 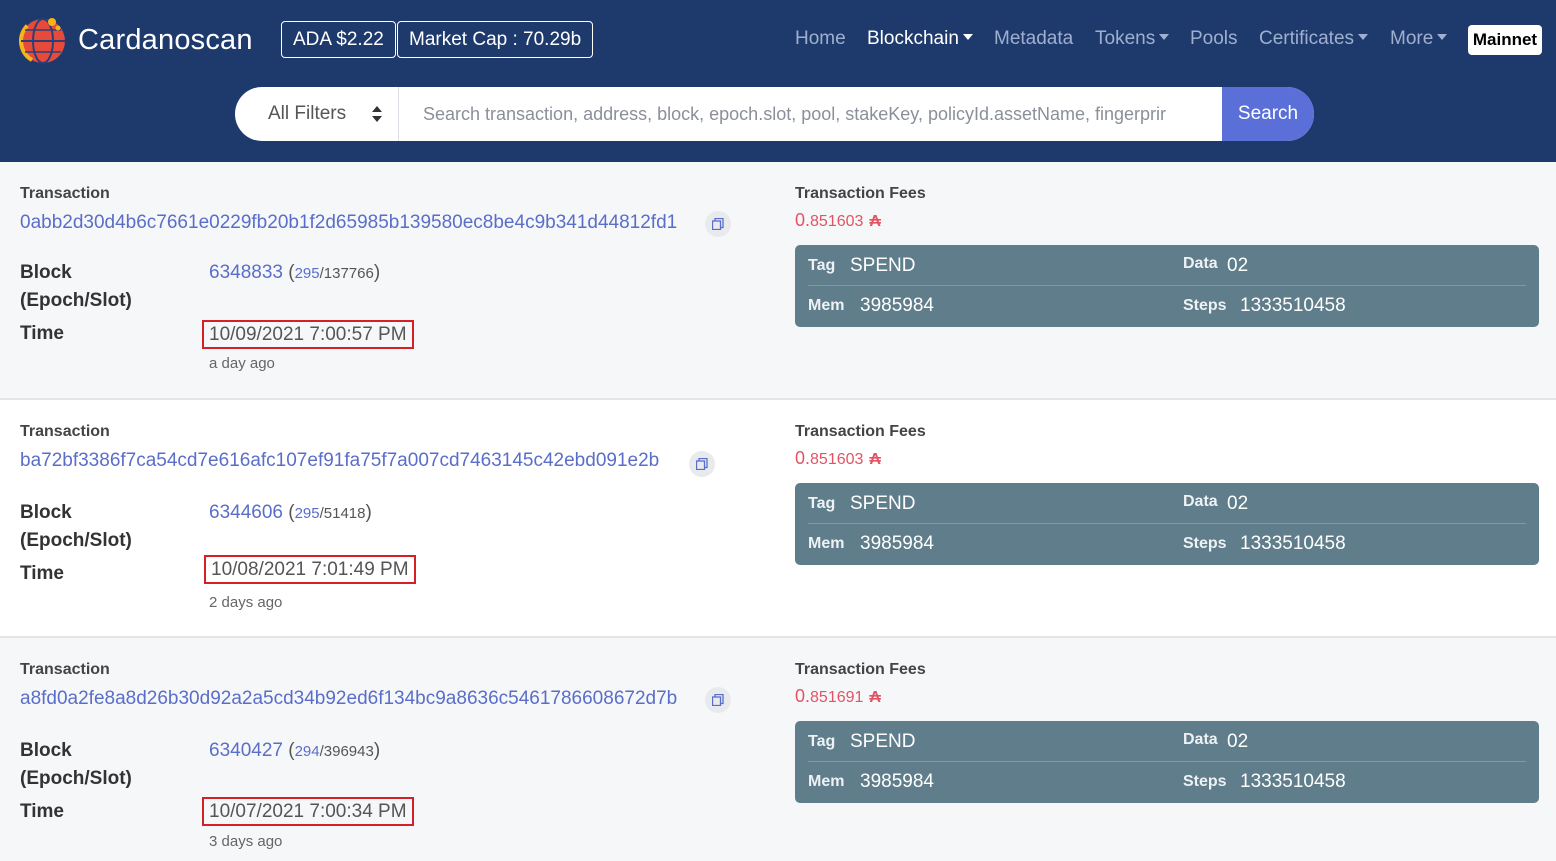 I want to click on block-number-link: 6344606, so click(x=246, y=512).